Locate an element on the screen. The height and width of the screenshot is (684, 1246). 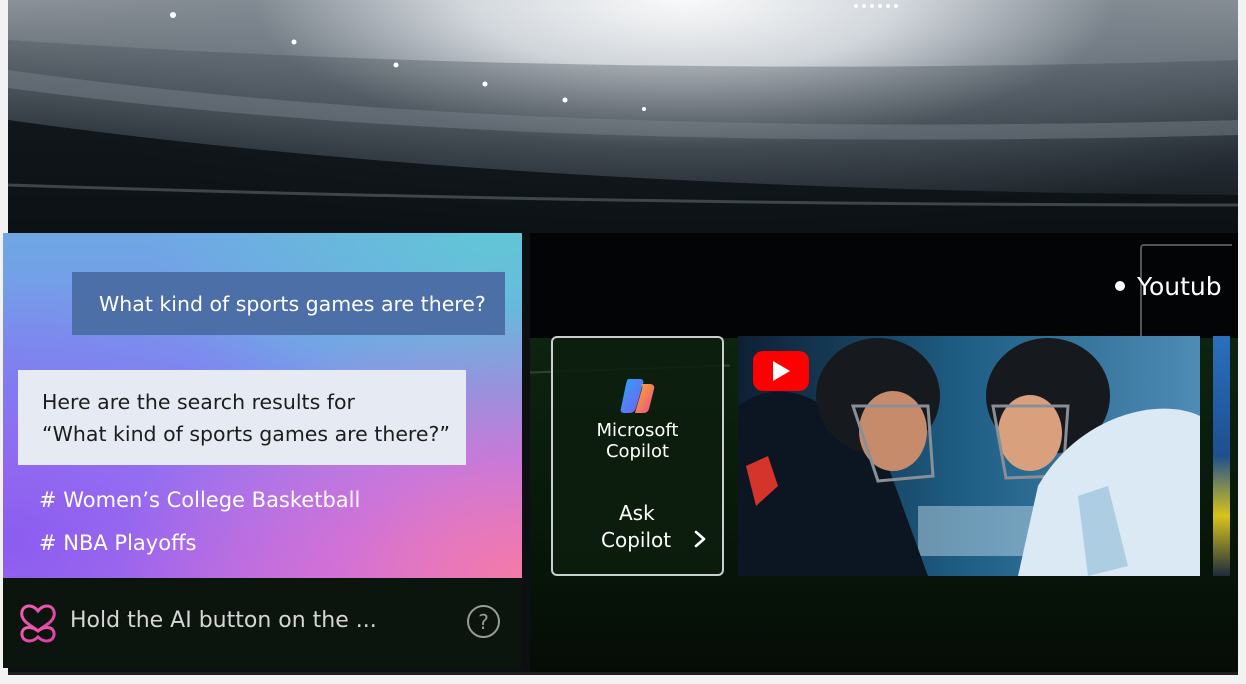
ask-copilot-card: Microsoft Copilot Ask Copilot is located at coordinates (637, 456).